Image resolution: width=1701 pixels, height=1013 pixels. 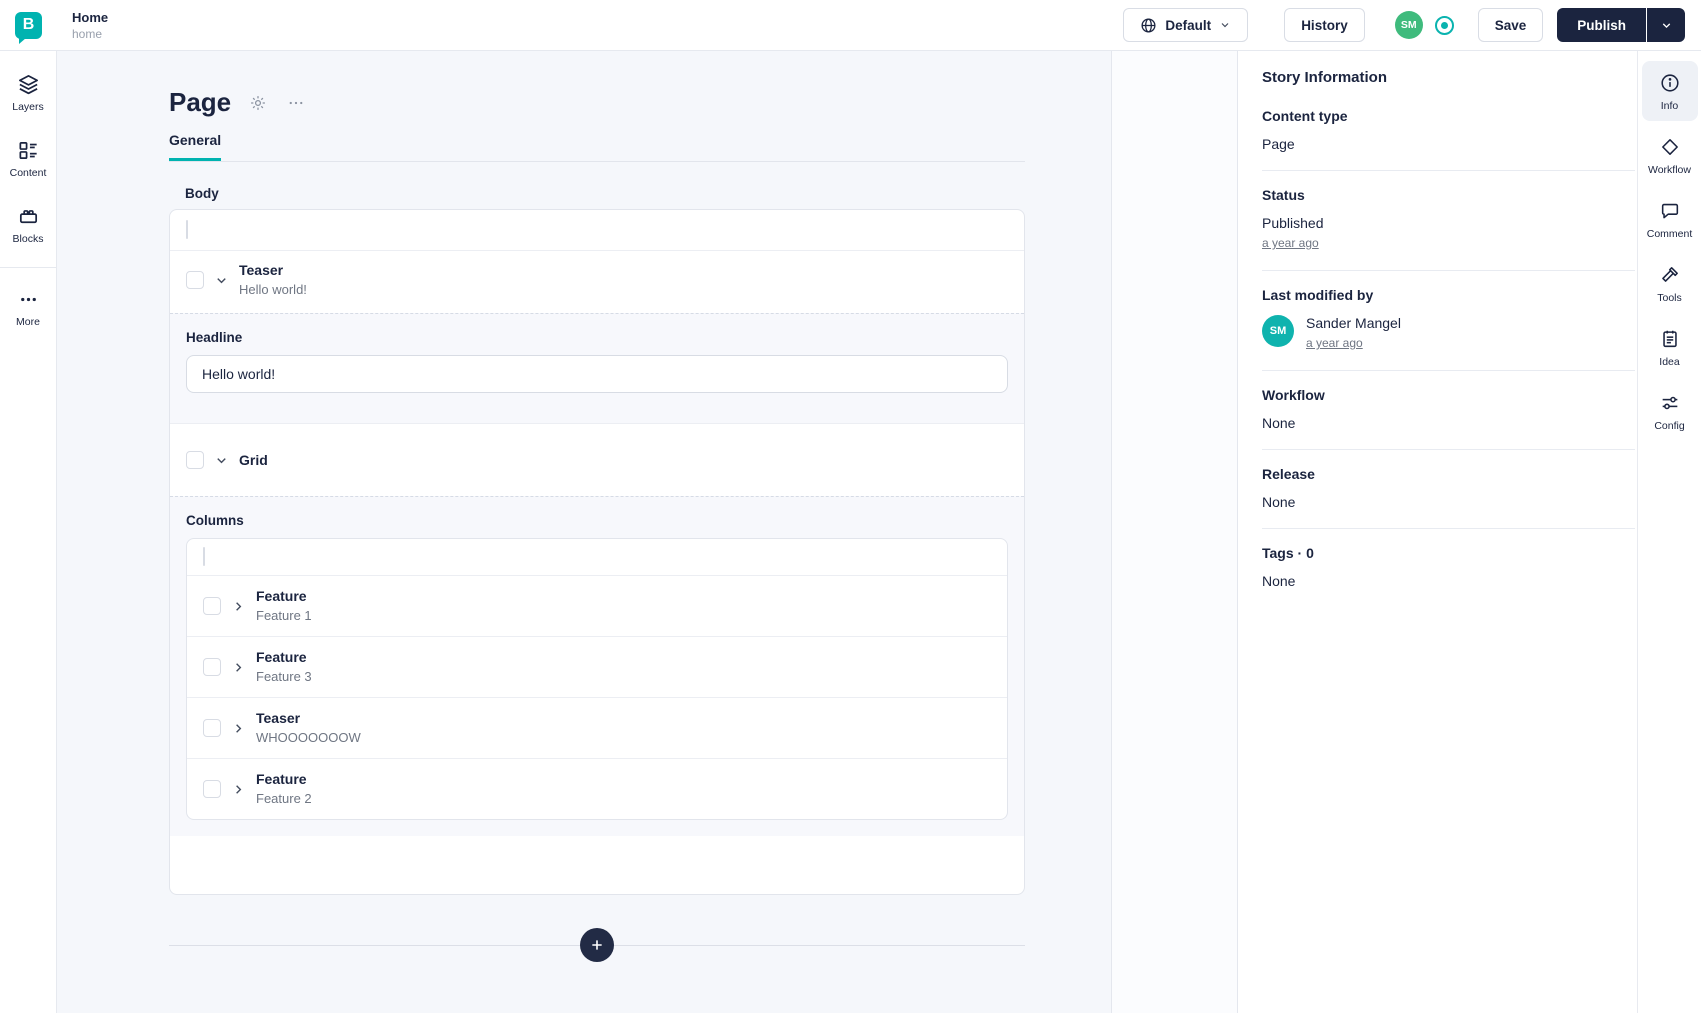 What do you see at coordinates (1669, 532) in the screenshot?
I see `right-sidebar: Info Workflow Comment Tools Idea Config` at bounding box center [1669, 532].